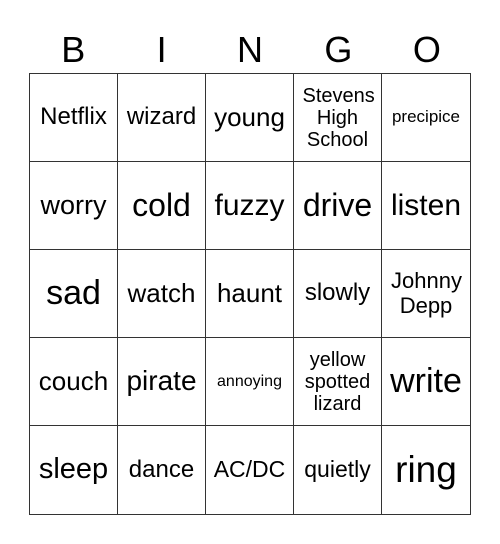 This screenshot has width=500, height=544. I want to click on bingo-cell-text: Netflix, so click(73, 117).